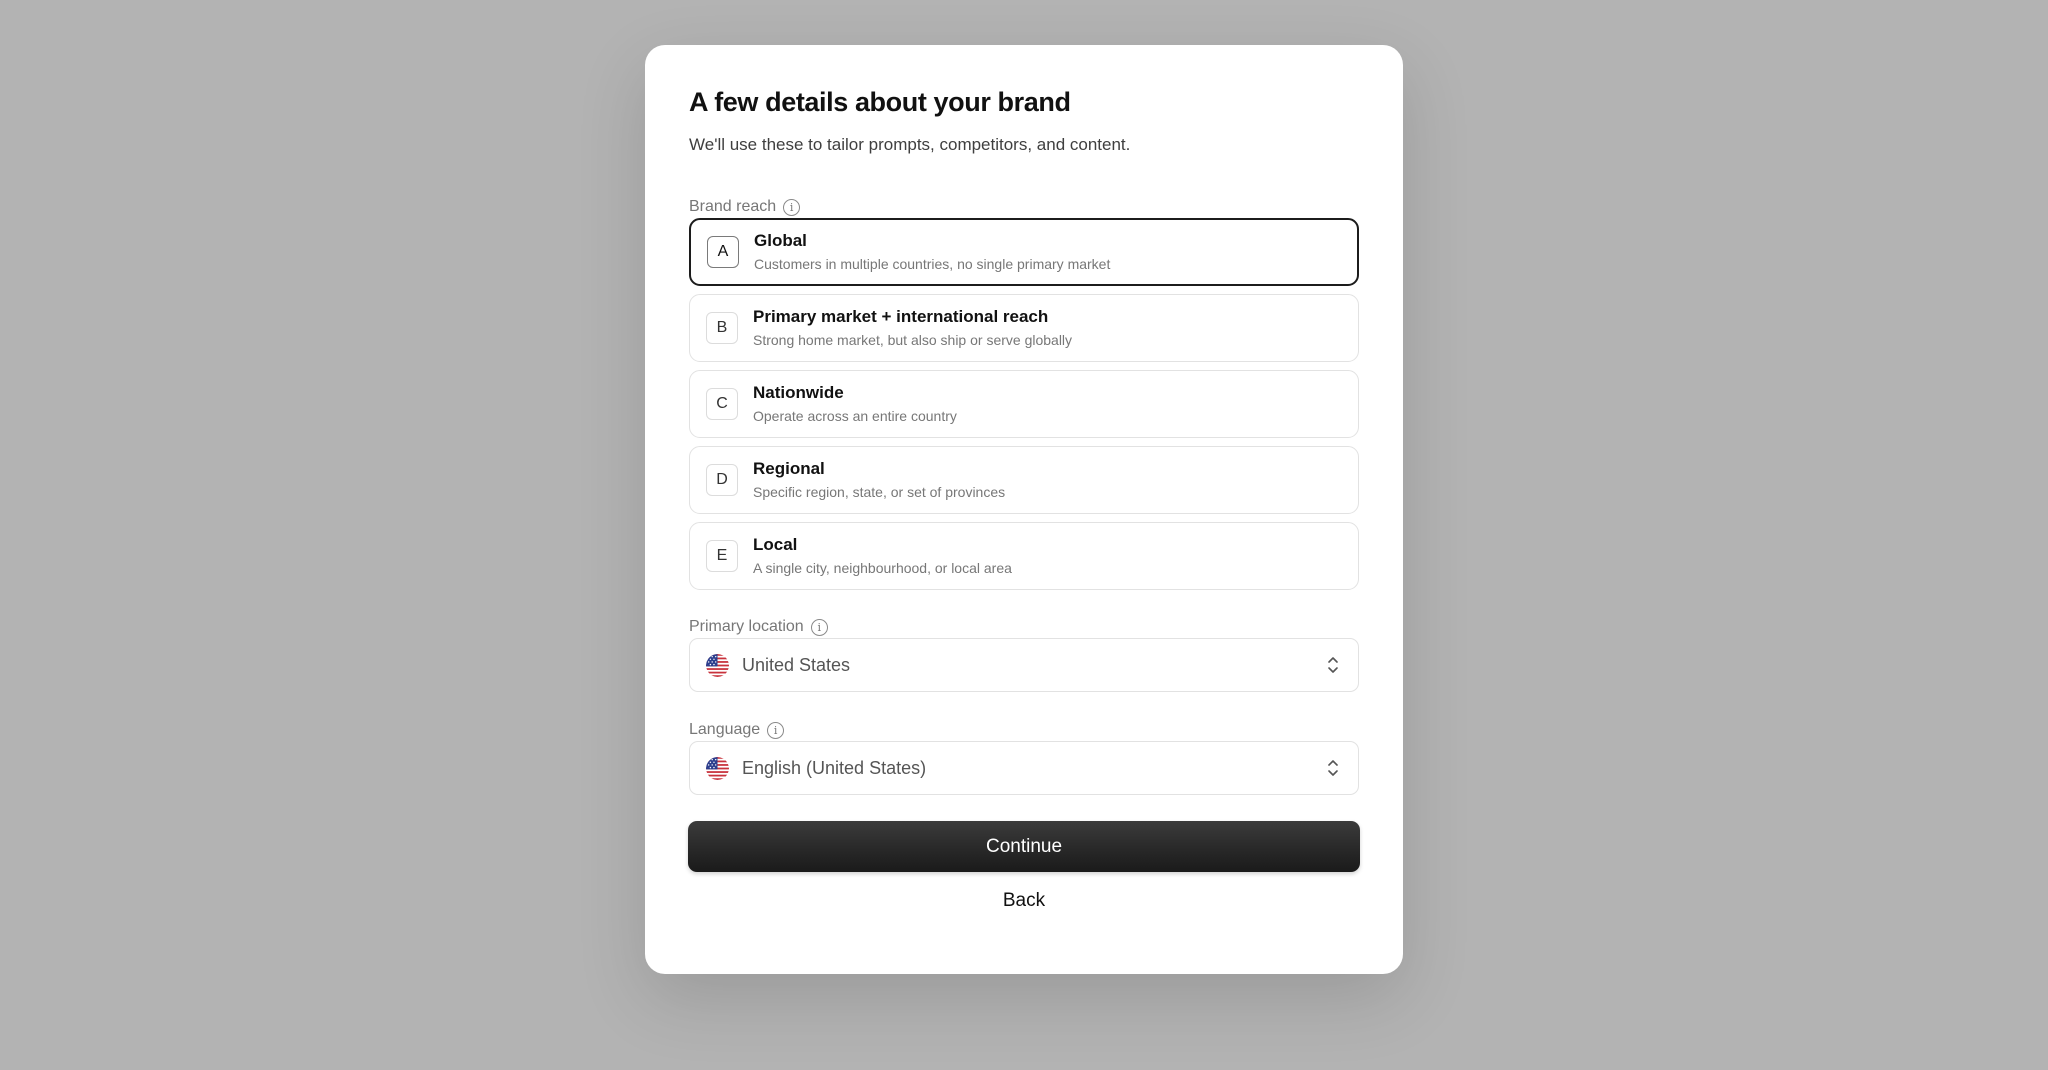 This screenshot has height=1070, width=2048. I want to click on option-title: Regional, so click(789, 468).